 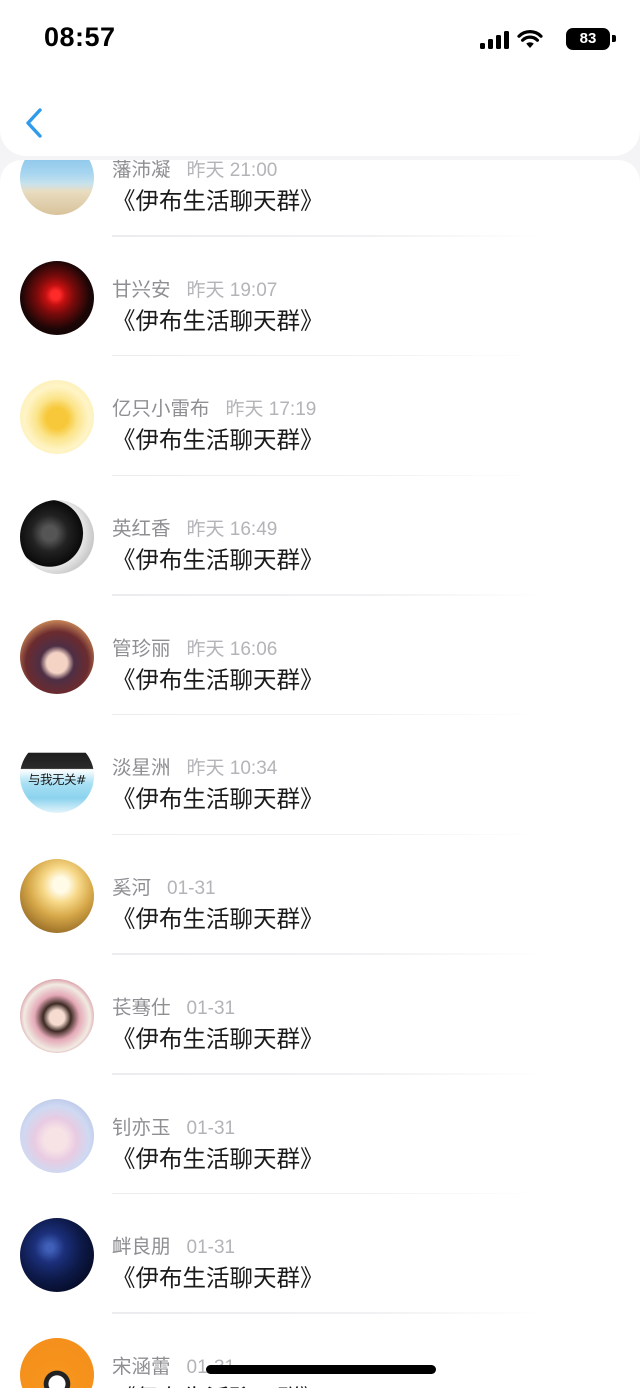 What do you see at coordinates (141, 1247) in the screenshot?
I see `sender-name: 衅良朋` at bounding box center [141, 1247].